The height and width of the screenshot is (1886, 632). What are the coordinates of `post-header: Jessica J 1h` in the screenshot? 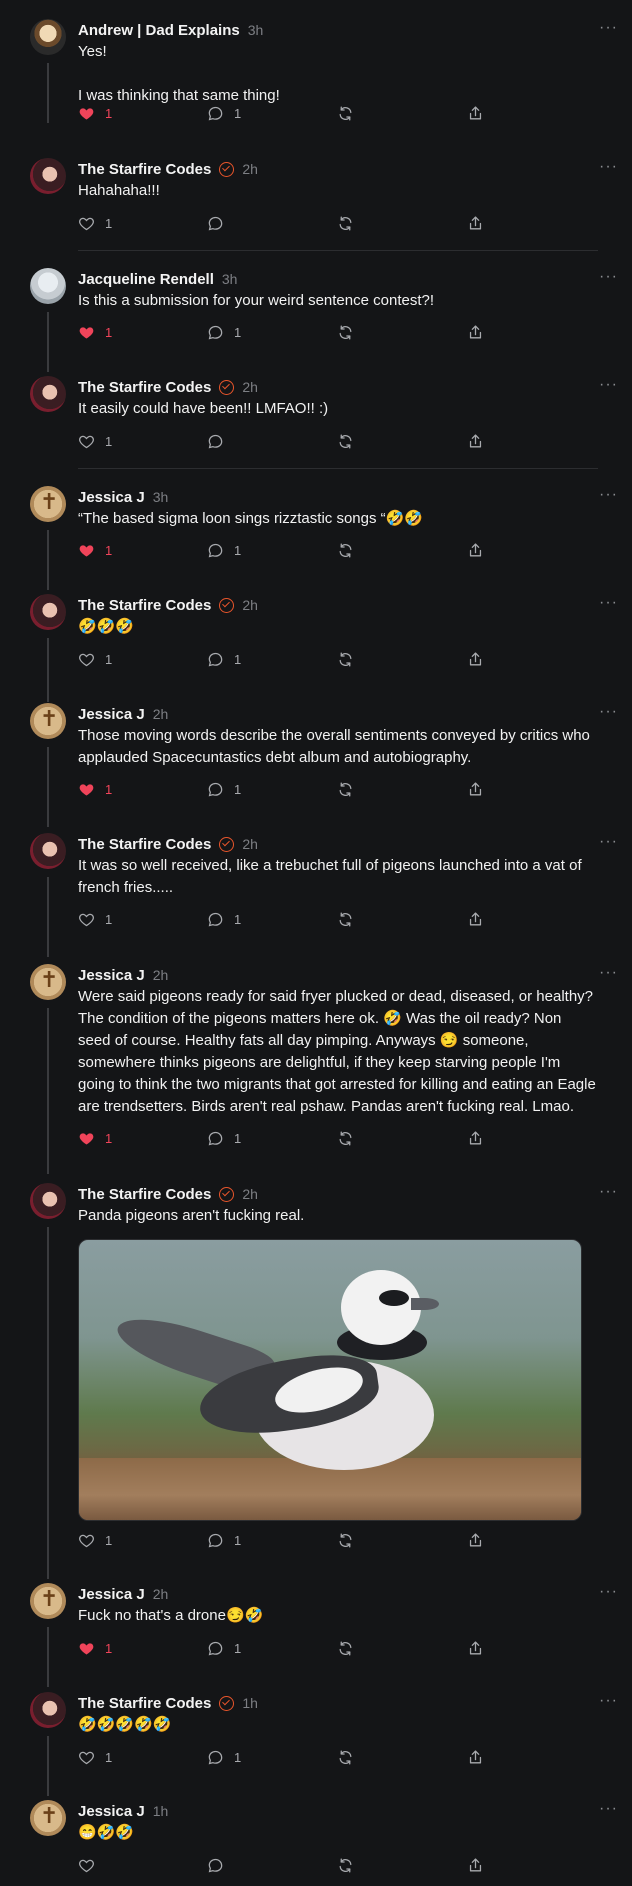 It's located at (345, 1811).